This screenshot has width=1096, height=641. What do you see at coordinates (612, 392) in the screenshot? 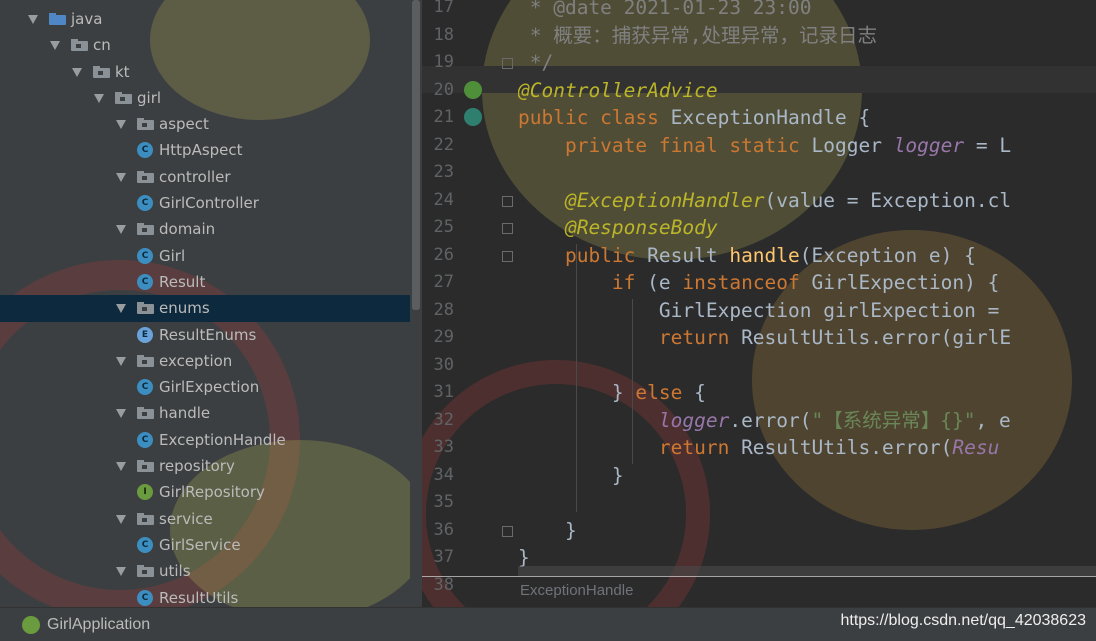
I see `code-line: } else {` at bounding box center [612, 392].